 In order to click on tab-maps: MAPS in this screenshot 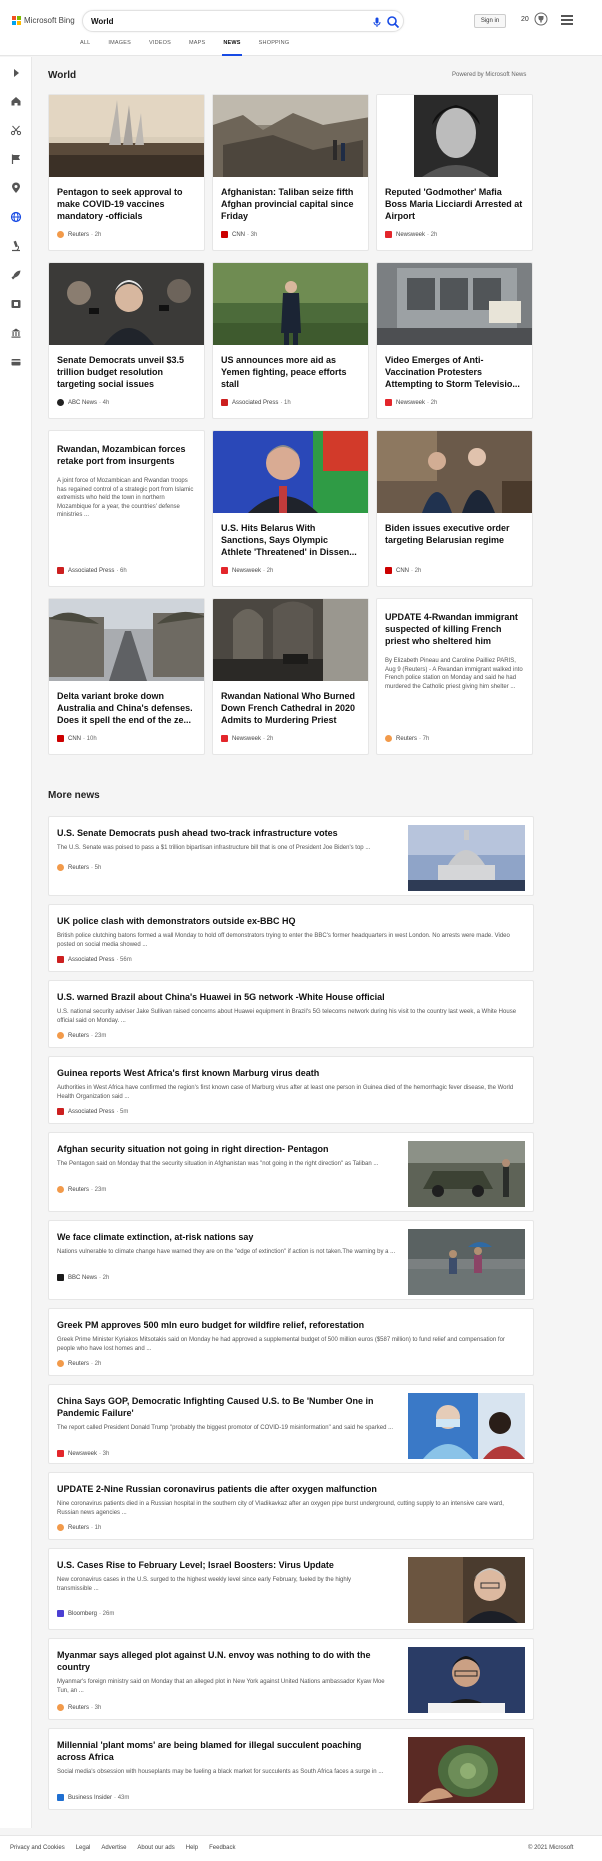, I will do `click(197, 48)`.